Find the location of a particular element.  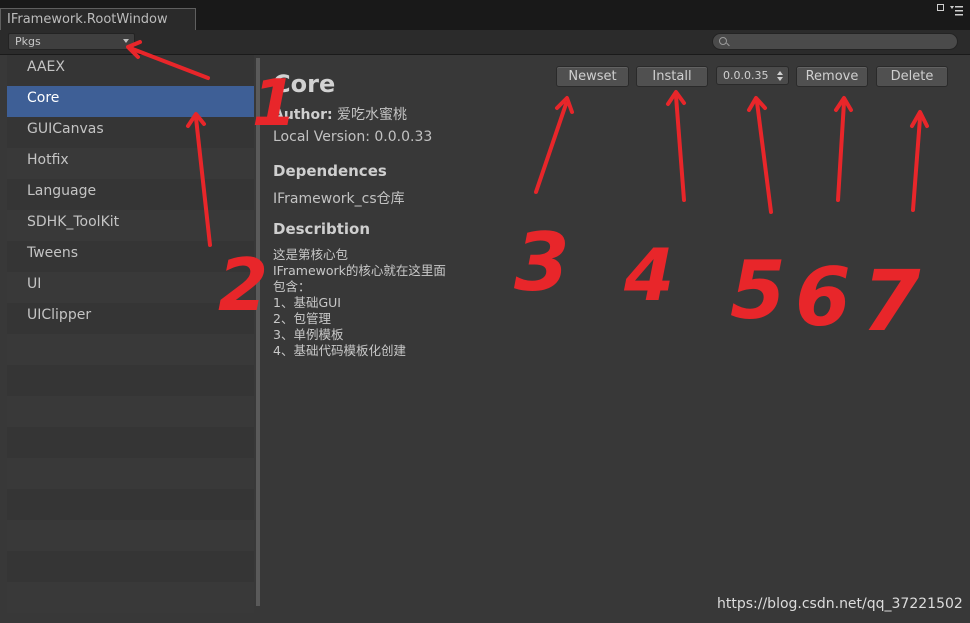

local-version-line: Local Version: 0.0.0.33 is located at coordinates (352, 137).